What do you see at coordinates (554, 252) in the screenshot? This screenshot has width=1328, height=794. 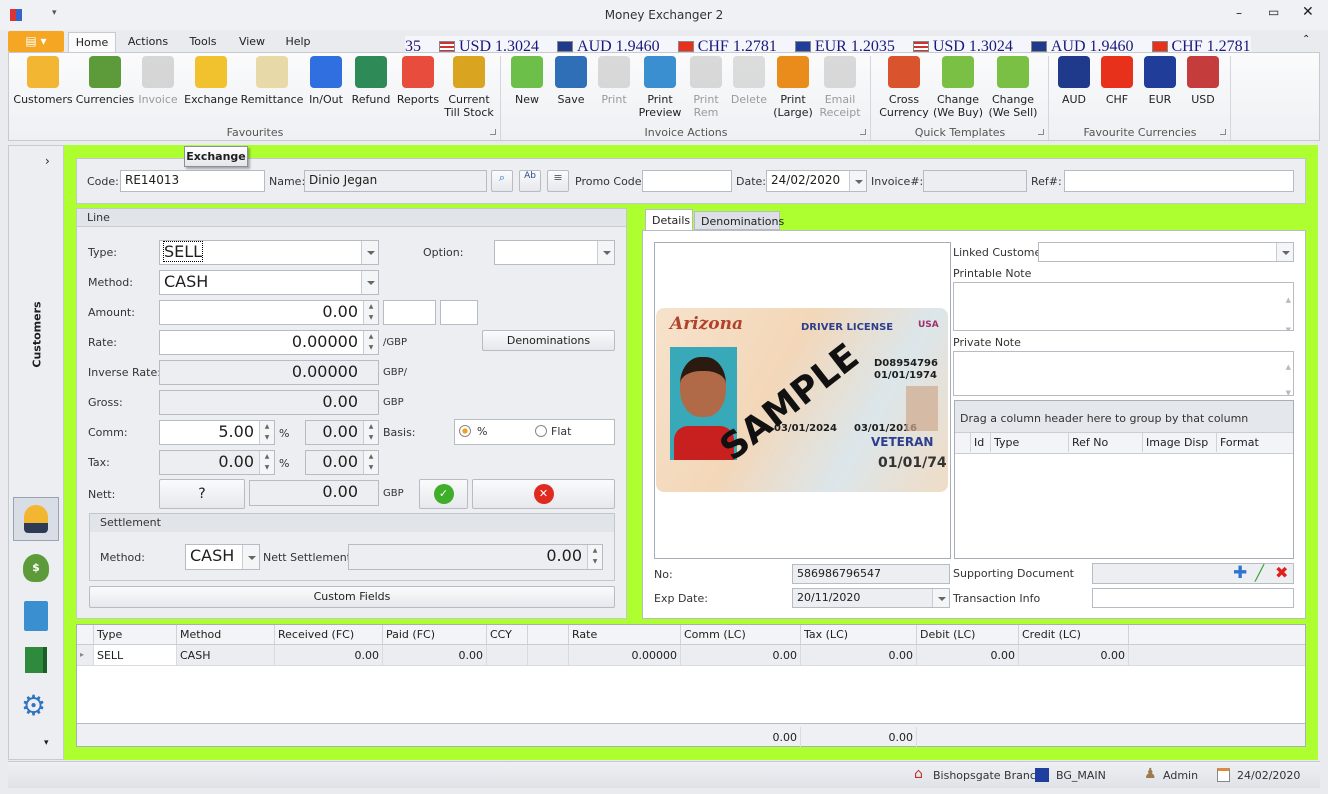 I see `option-select` at bounding box center [554, 252].